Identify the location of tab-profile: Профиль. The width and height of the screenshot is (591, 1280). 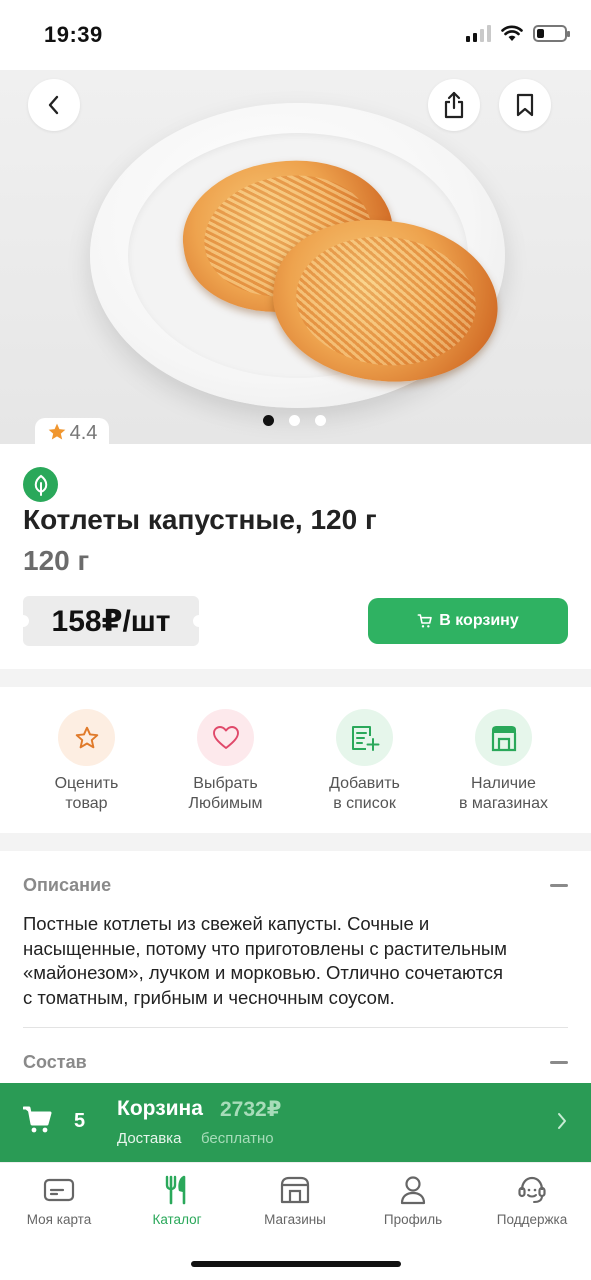
(413, 1201).